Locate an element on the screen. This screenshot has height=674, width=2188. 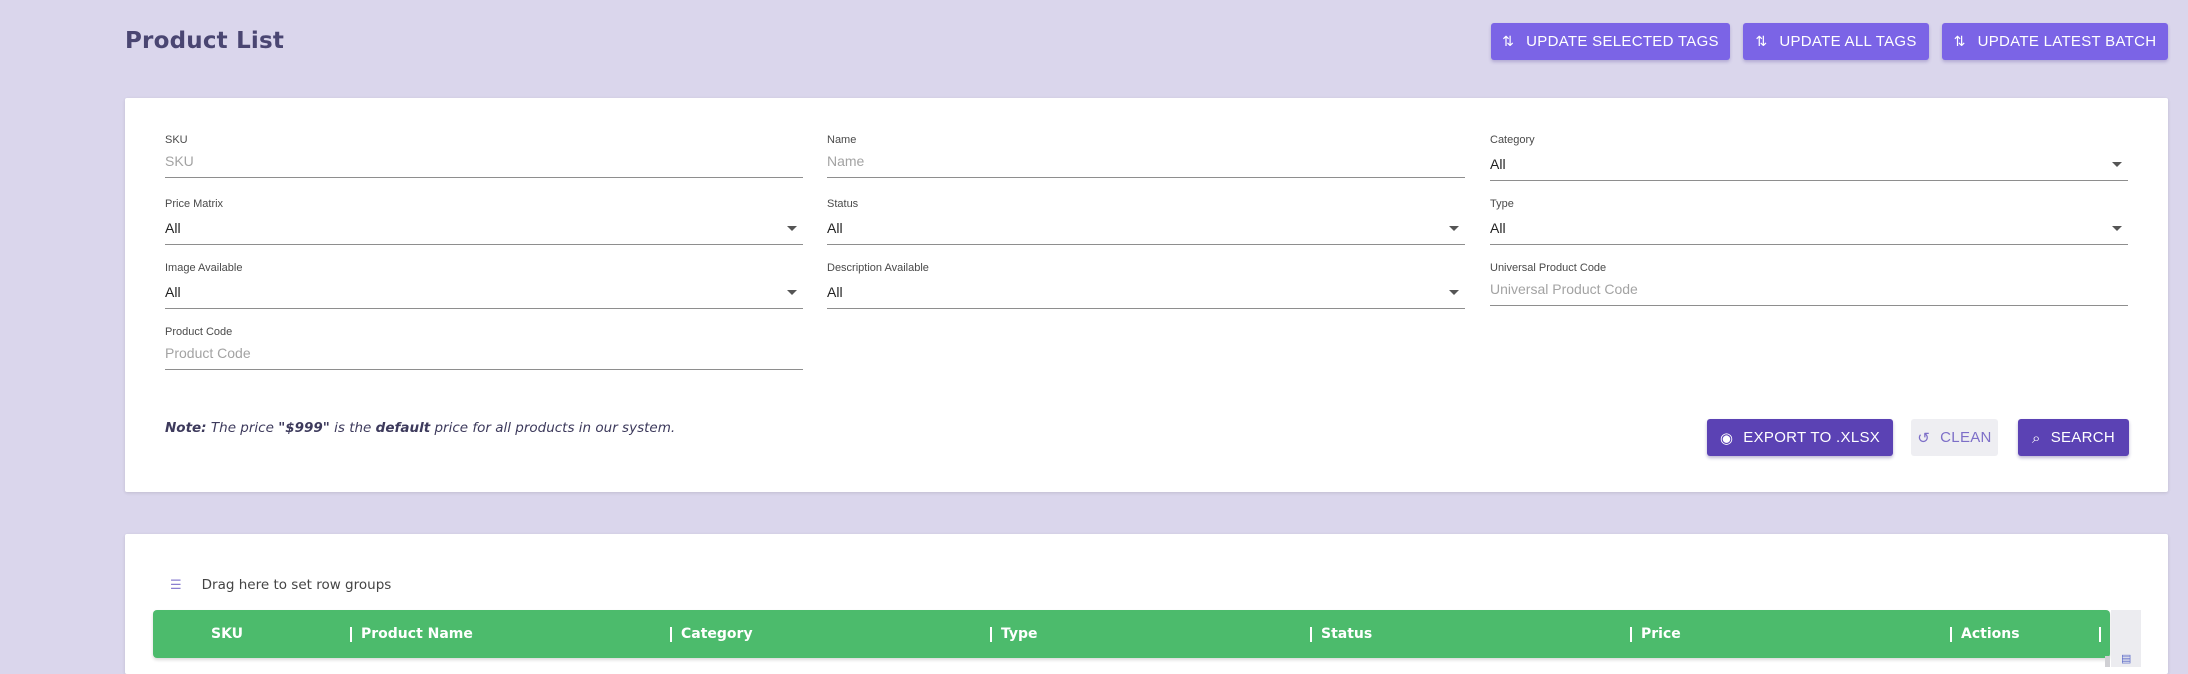
note-text-1: The price is located at coordinates (242, 428).